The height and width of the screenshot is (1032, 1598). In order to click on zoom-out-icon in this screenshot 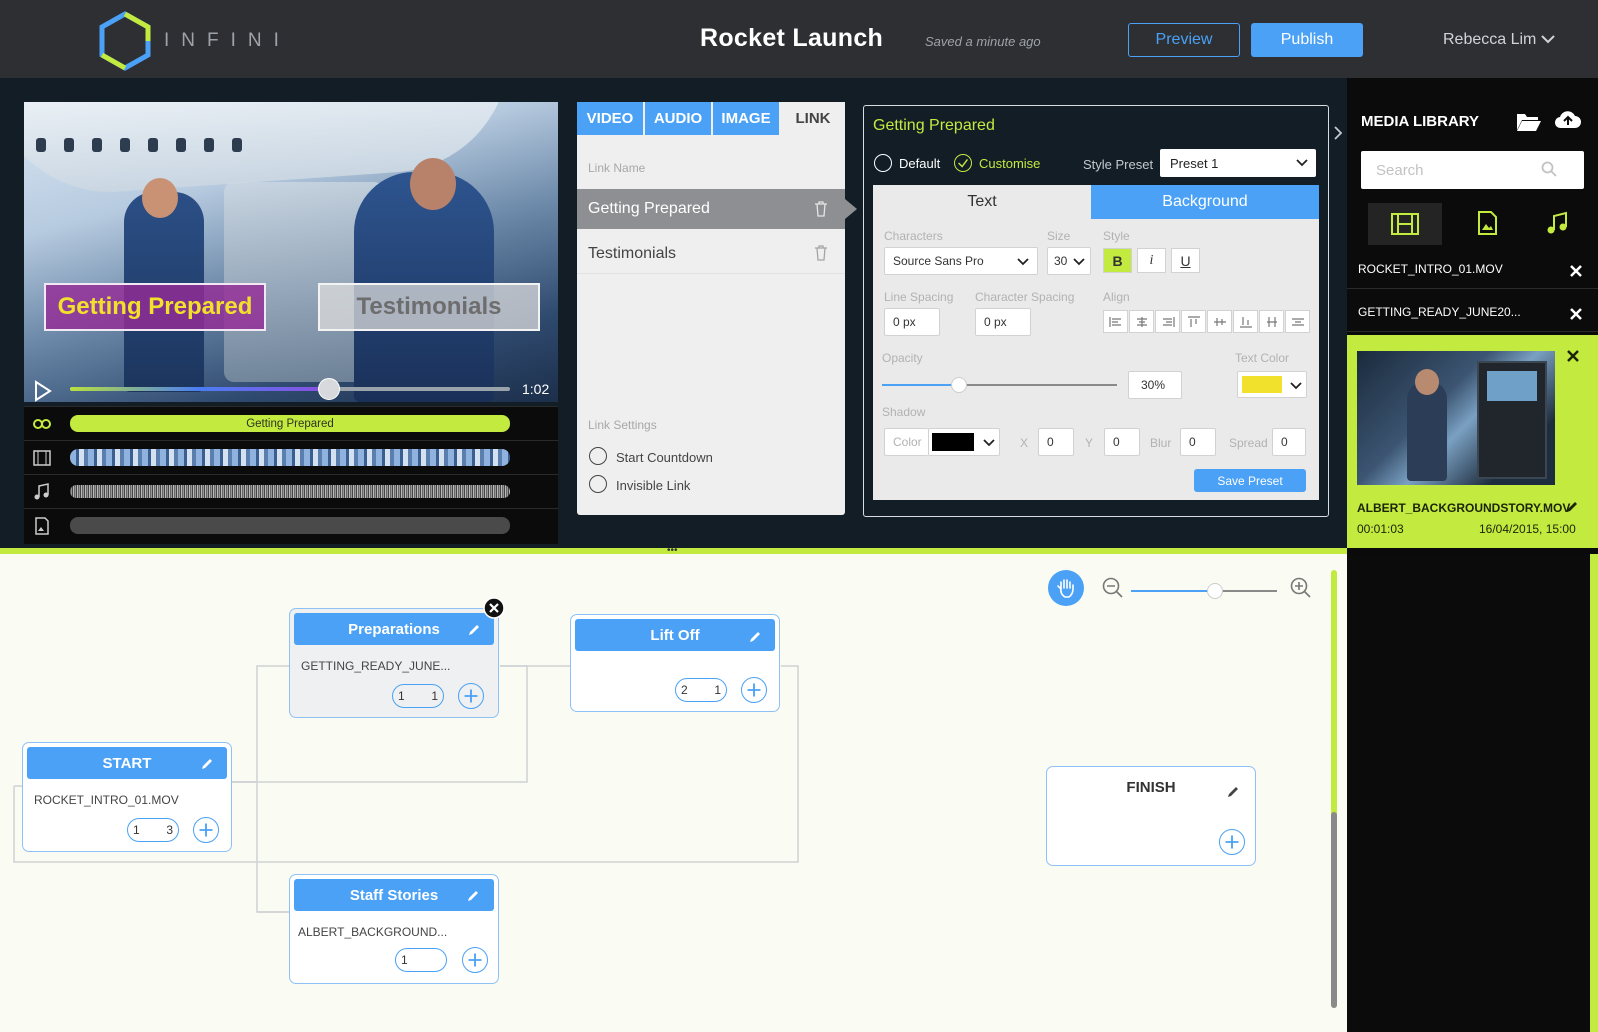, I will do `click(1113, 588)`.